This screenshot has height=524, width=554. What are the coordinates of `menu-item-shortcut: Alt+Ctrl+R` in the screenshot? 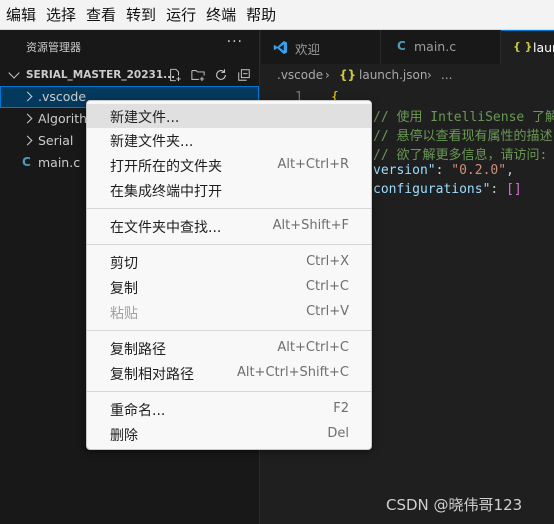 It's located at (313, 164).